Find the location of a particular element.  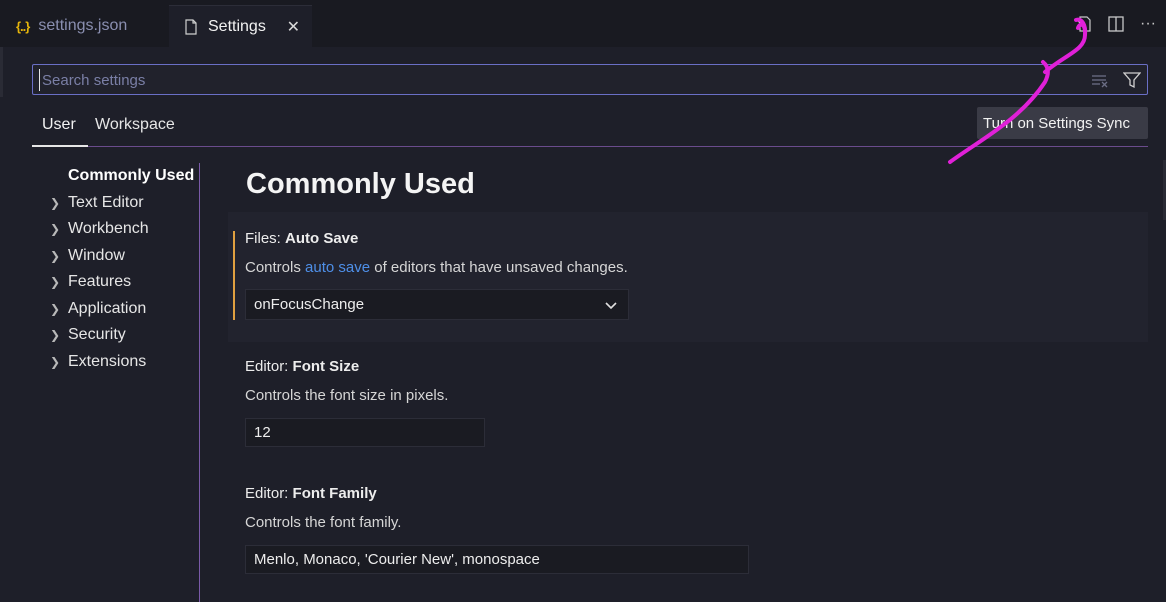

toc-label: Text Editor is located at coordinates (106, 202).